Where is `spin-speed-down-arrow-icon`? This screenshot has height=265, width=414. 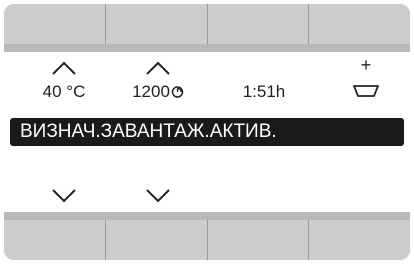
spin-speed-down-arrow-icon is located at coordinates (158, 196).